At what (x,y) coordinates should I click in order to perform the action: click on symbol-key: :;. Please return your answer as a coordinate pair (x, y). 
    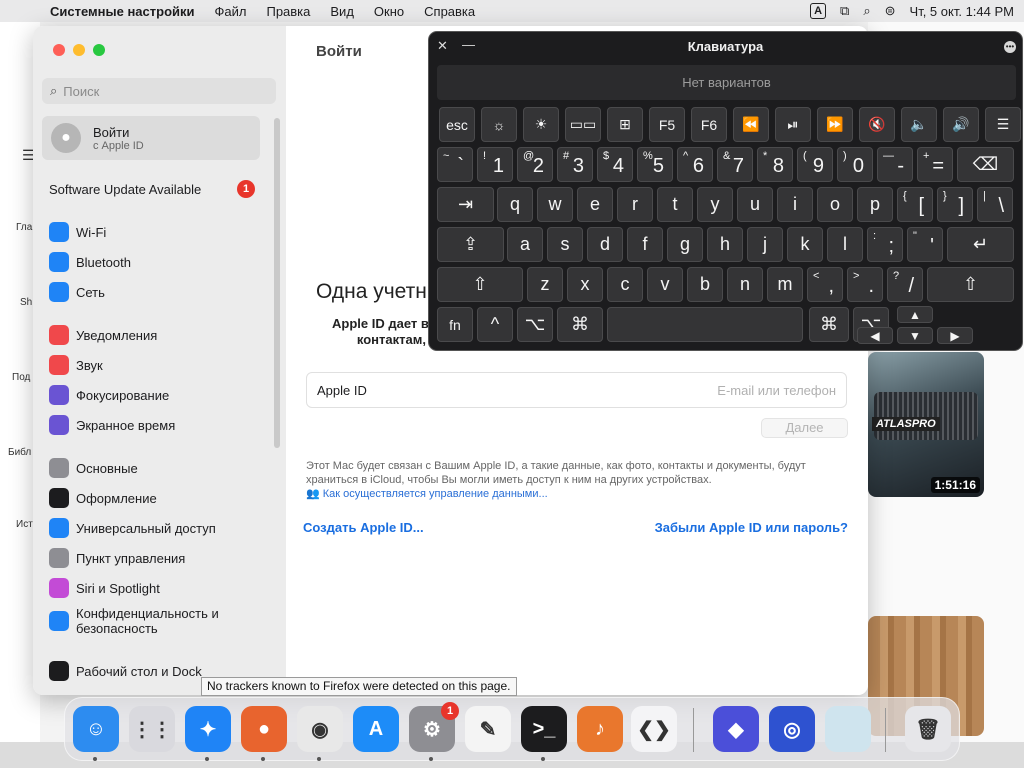
    Looking at the image, I should click on (885, 244).